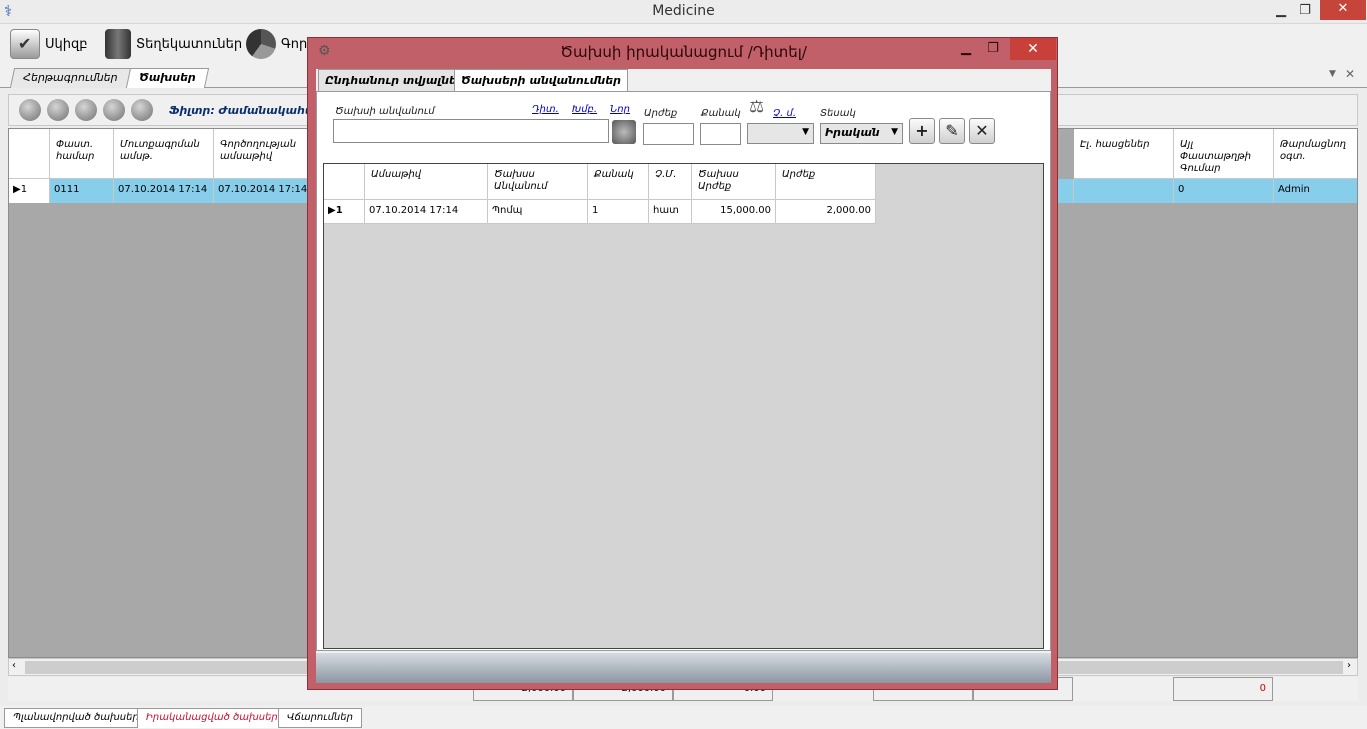  I want to click on table-cell: հատ, so click(670, 212).